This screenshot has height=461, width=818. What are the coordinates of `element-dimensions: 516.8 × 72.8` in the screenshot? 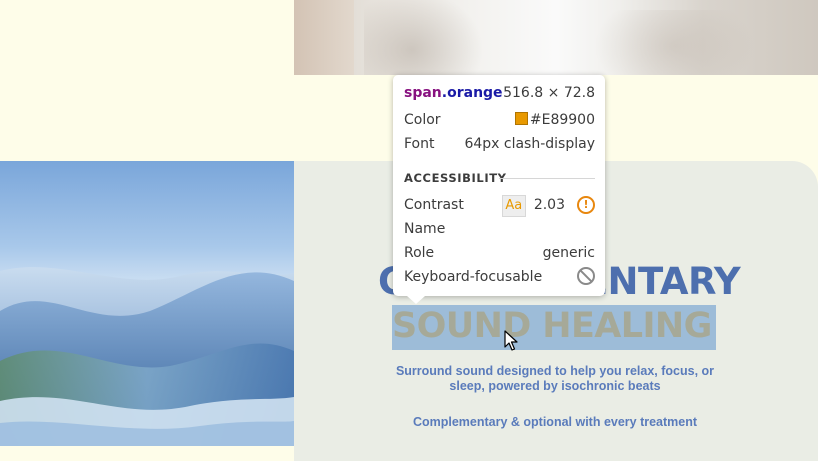 It's located at (549, 93).